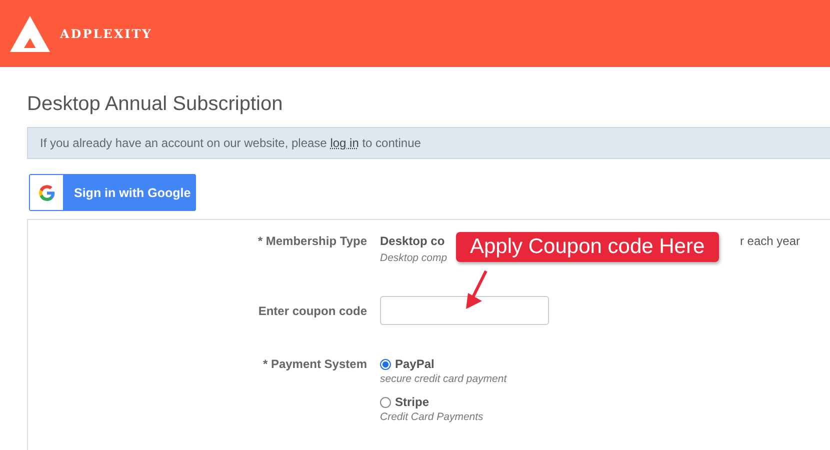  Describe the element at coordinates (230, 143) in the screenshot. I see `notice-text: If you already have an account on our website, please log in to continue` at that location.